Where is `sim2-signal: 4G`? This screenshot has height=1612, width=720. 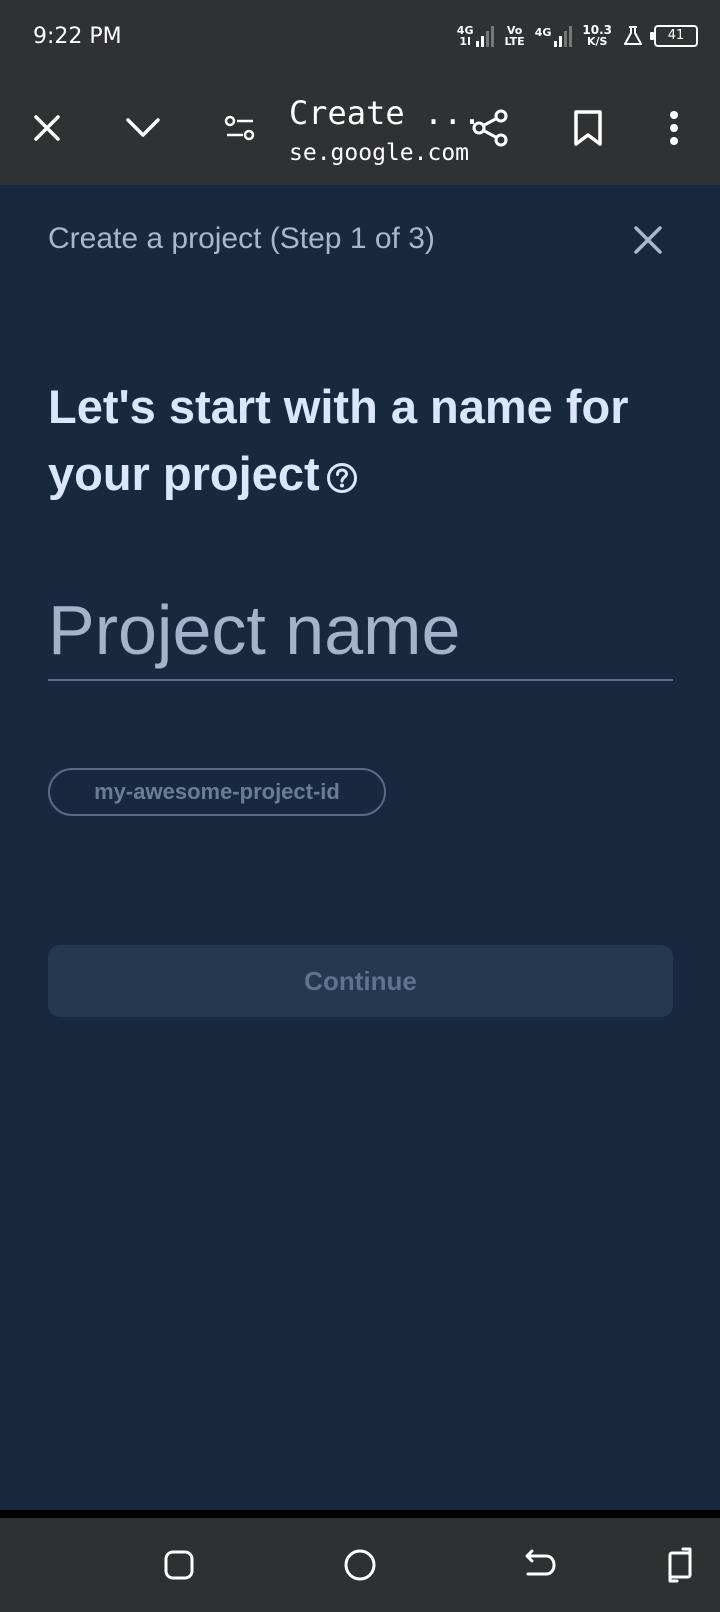 sim2-signal: 4G is located at coordinates (554, 36).